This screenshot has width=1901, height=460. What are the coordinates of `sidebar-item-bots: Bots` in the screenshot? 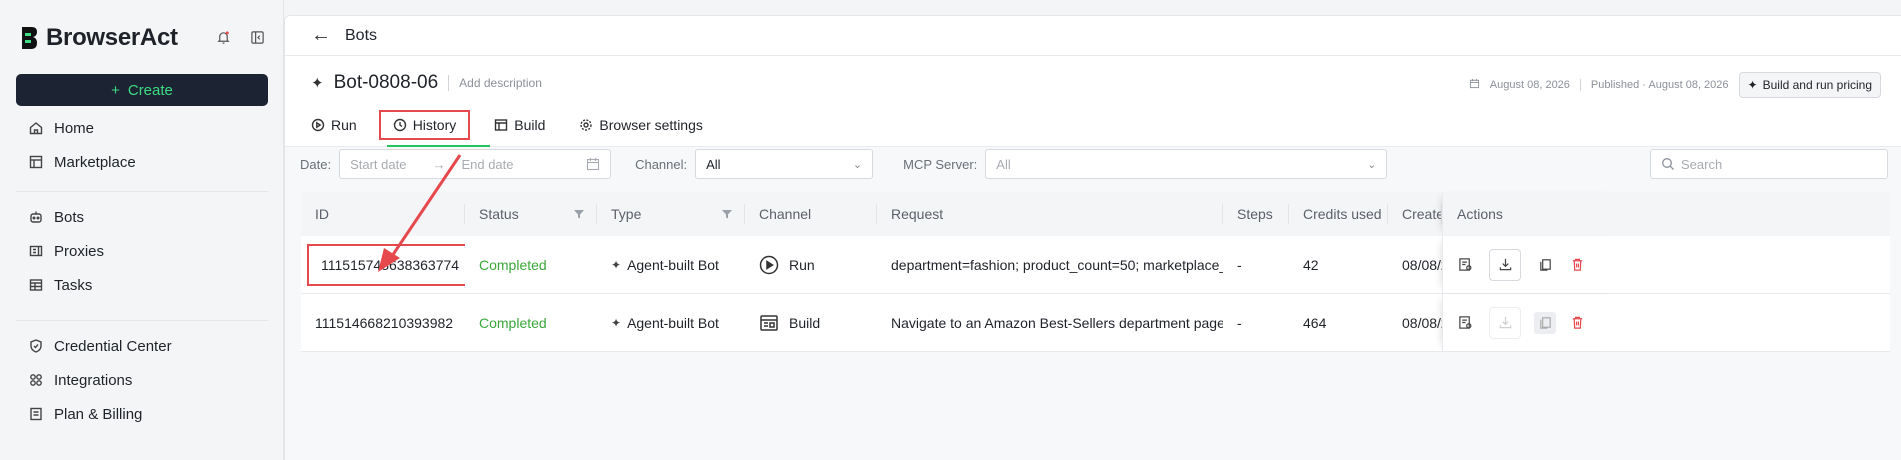 It's located at (142, 217).